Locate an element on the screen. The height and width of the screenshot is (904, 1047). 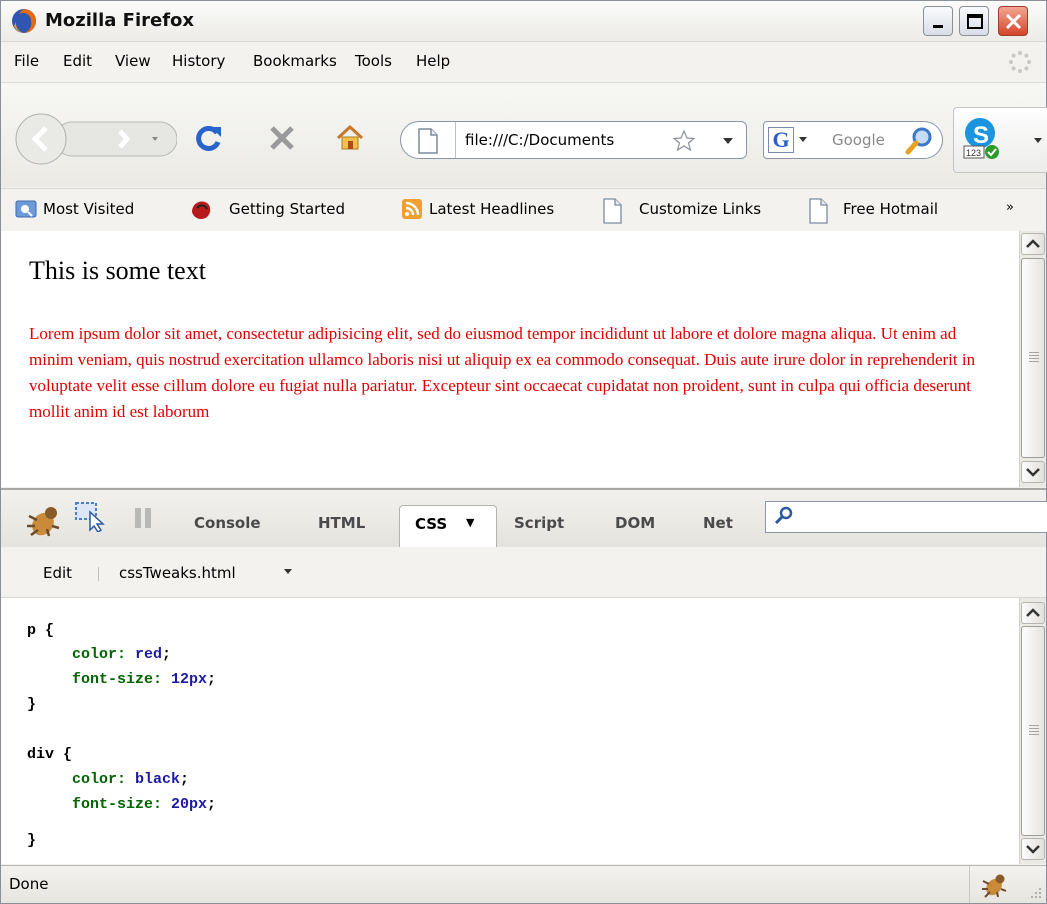
reload-icon is located at coordinates (208, 138).